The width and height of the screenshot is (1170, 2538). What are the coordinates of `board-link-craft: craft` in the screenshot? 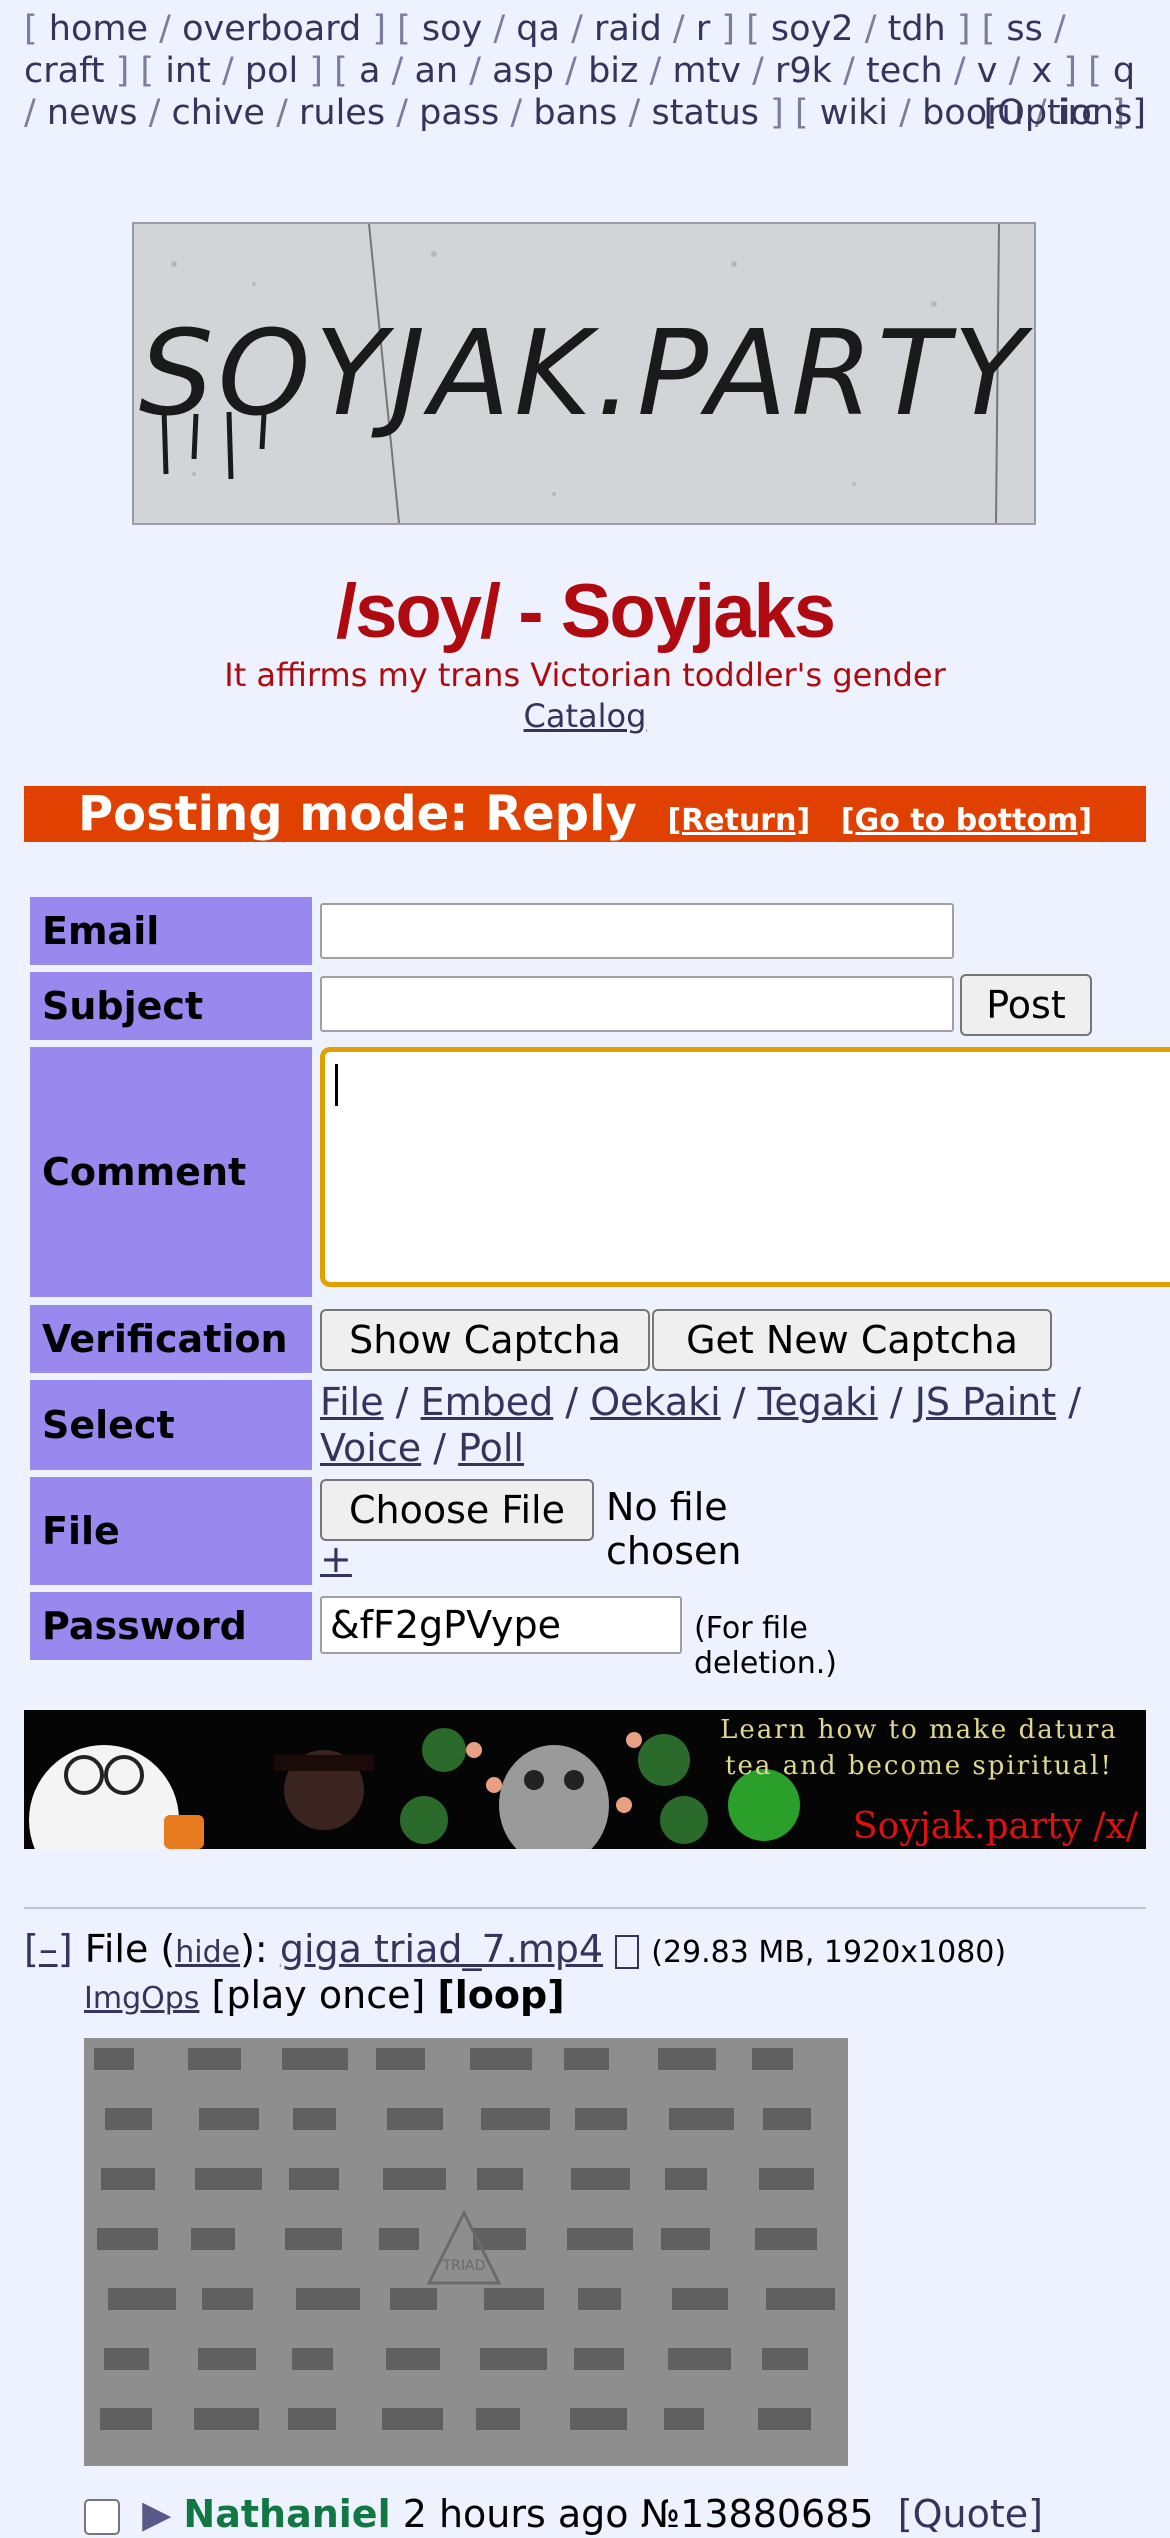 It's located at (64, 71).